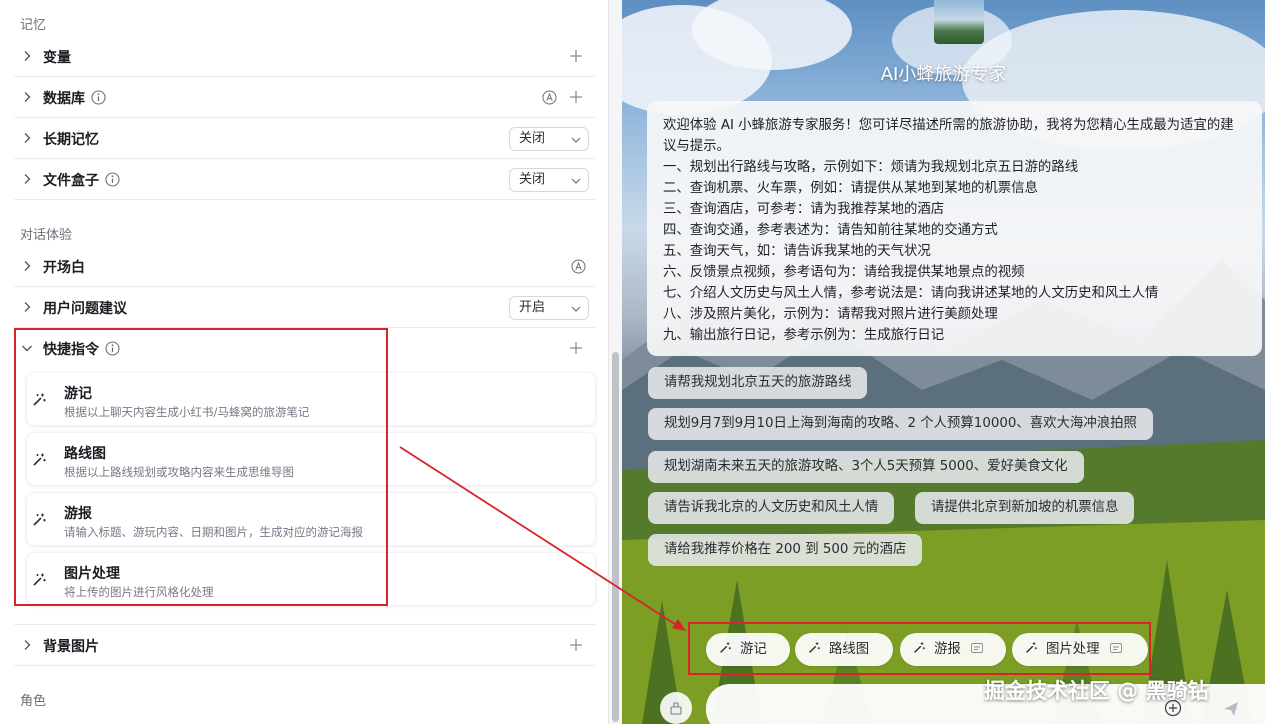 This screenshot has width=1265, height=724. I want to click on row-label: 文件盒子, so click(71, 181).